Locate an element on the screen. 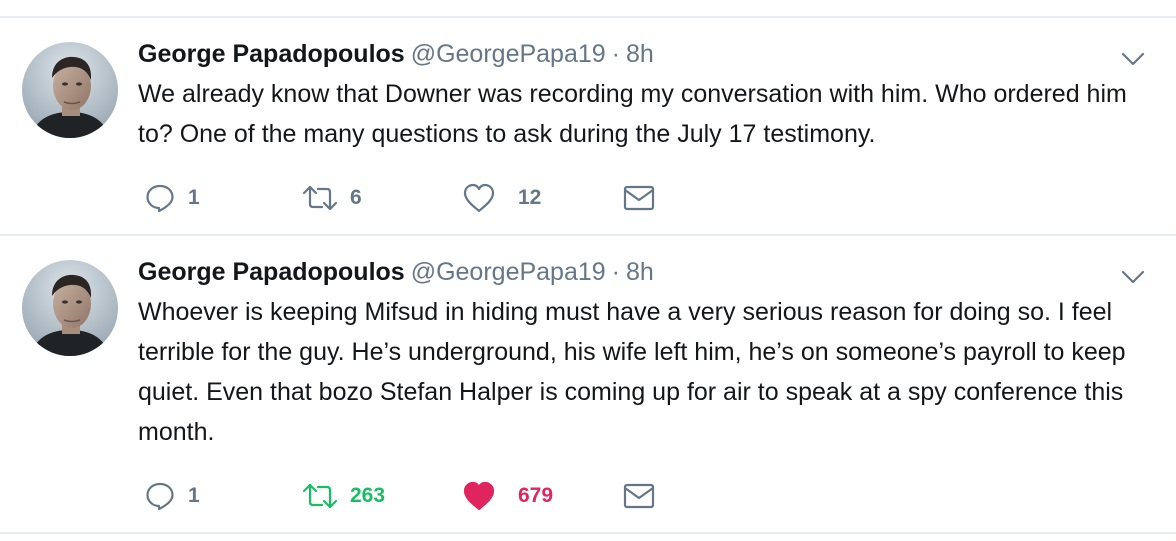  like-button: 12 is located at coordinates (501, 198).